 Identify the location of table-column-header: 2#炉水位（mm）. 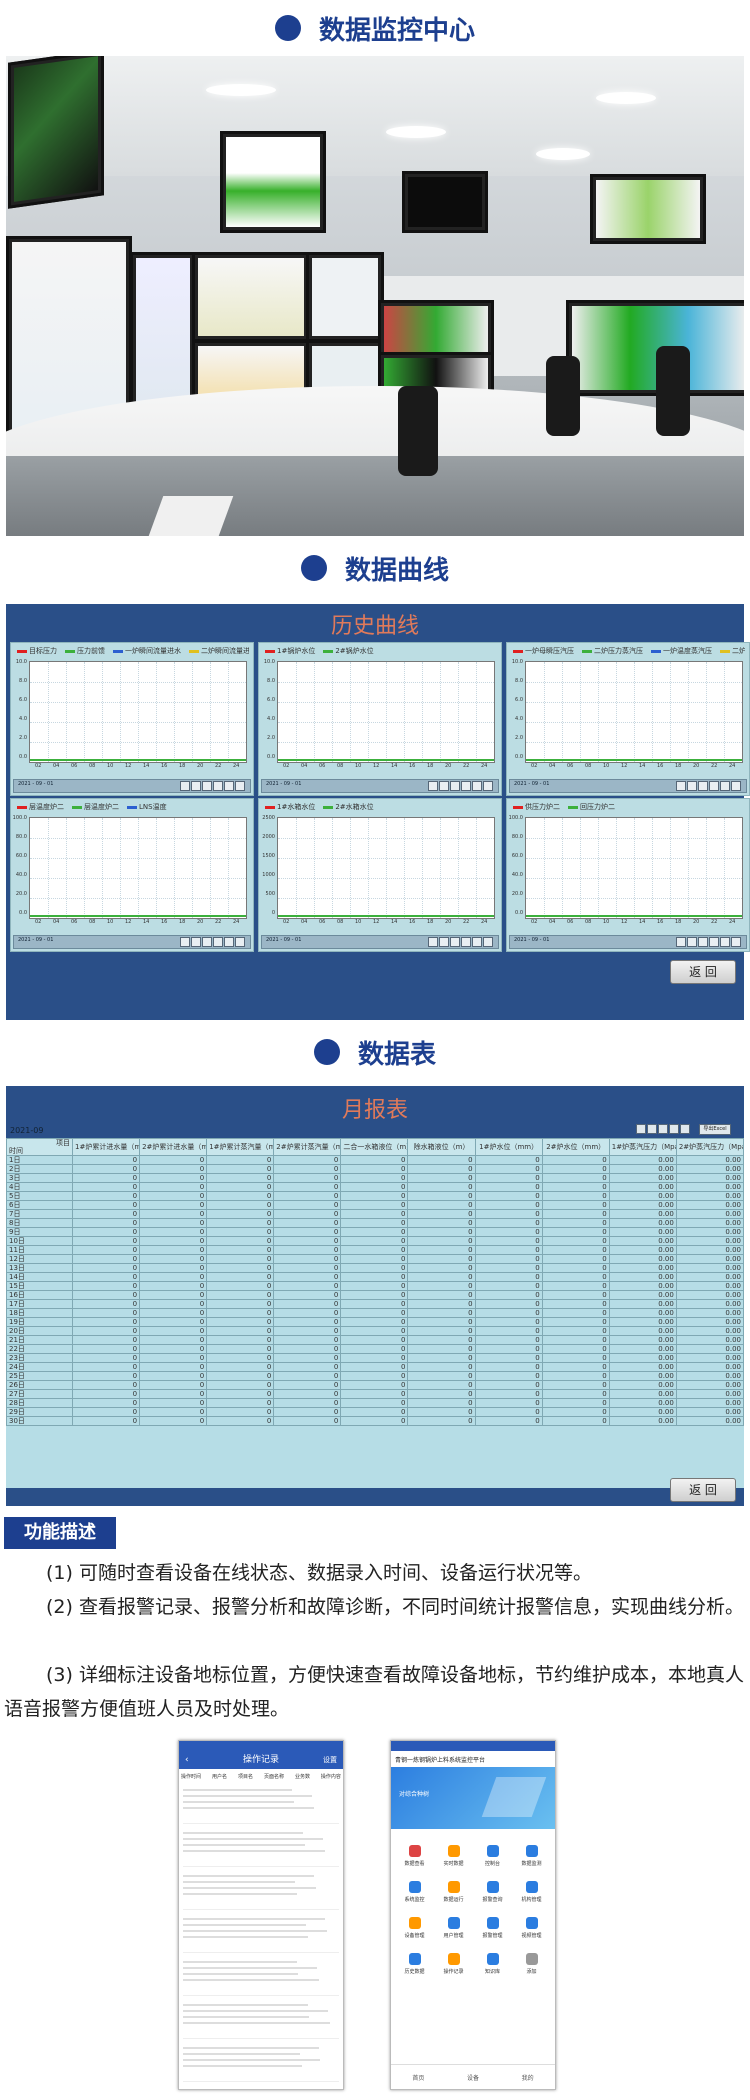
(575, 1147).